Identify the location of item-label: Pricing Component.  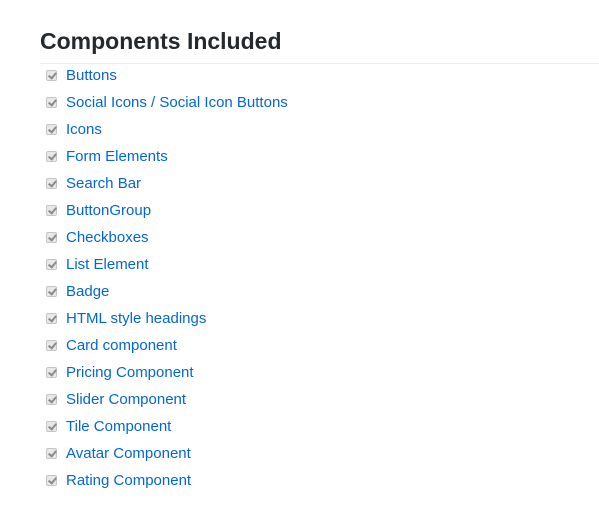
(130, 372).